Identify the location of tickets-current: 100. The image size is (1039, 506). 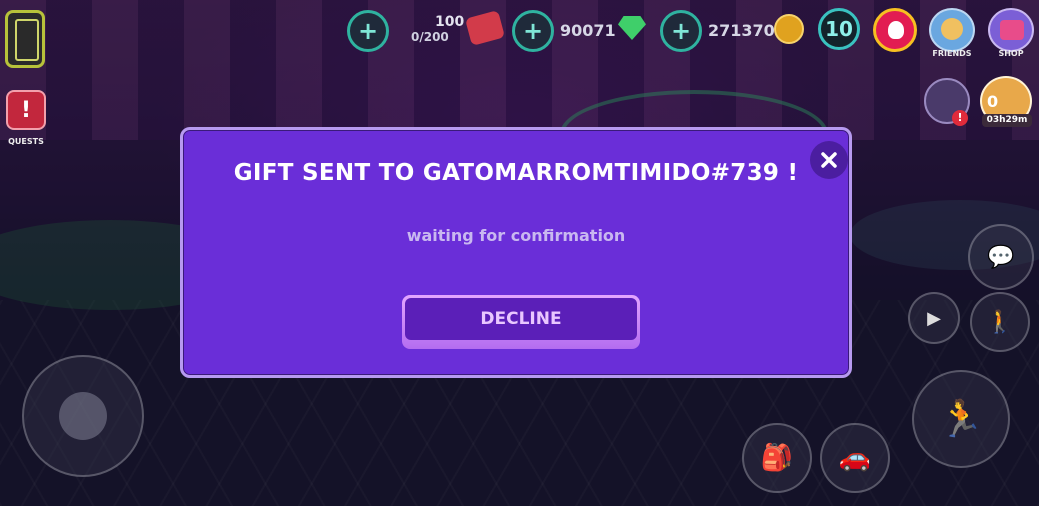
(450, 22).